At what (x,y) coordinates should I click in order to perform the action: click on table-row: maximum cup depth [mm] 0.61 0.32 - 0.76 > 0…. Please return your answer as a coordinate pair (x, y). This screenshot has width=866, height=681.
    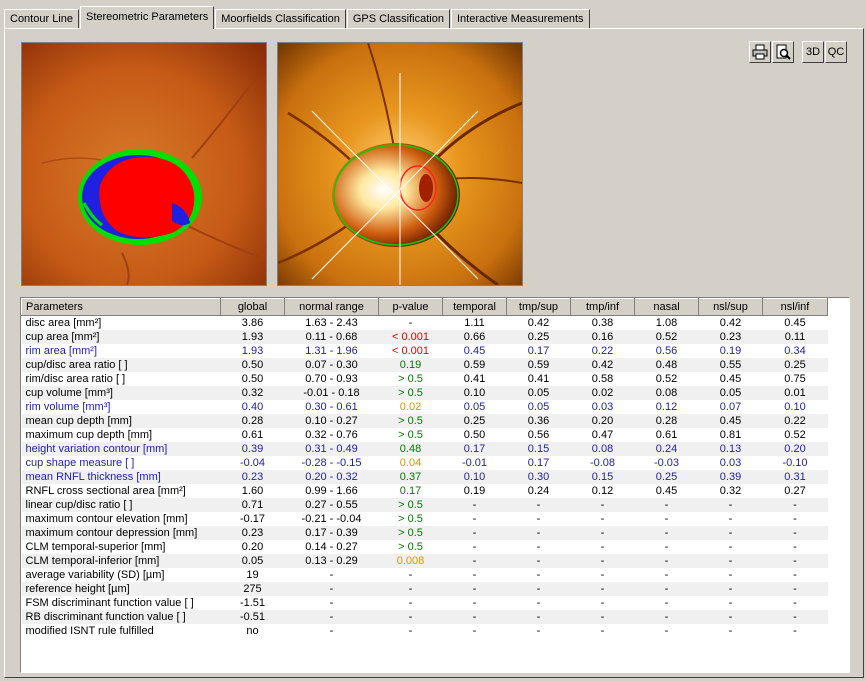
    Looking at the image, I should click on (425, 435).